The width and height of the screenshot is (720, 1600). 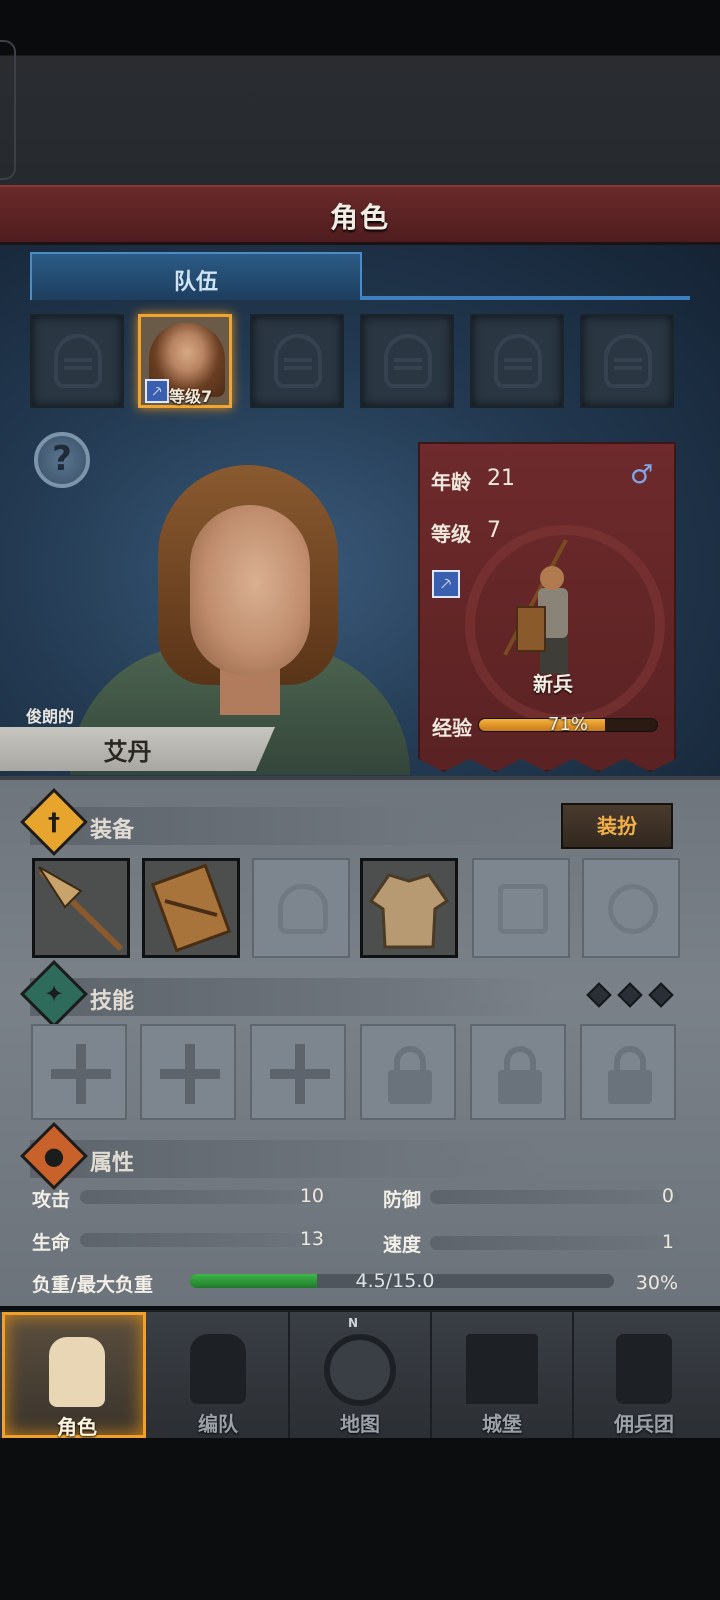 What do you see at coordinates (452, 728) in the screenshot?
I see `xp-label: 经验` at bounding box center [452, 728].